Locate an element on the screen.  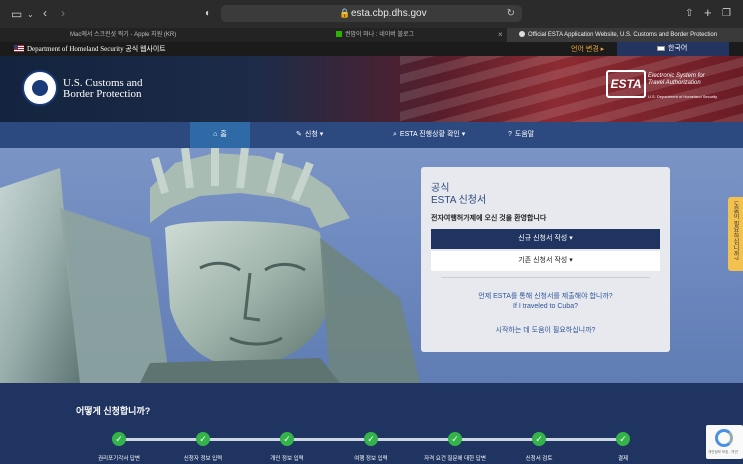
steps-title: 어떻게 신청합니까? is located at coordinates (113, 411).